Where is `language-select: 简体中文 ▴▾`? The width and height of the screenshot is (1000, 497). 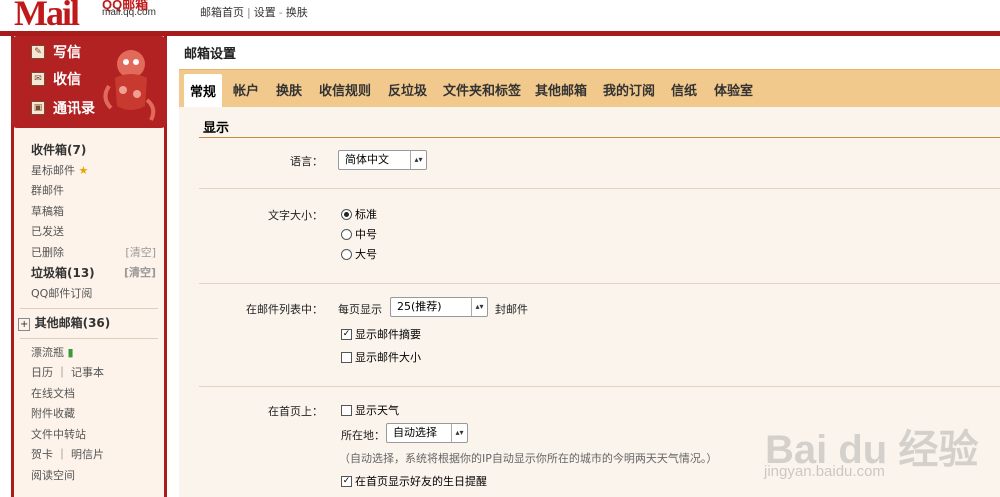 language-select: 简体中文 ▴▾ is located at coordinates (382, 160).